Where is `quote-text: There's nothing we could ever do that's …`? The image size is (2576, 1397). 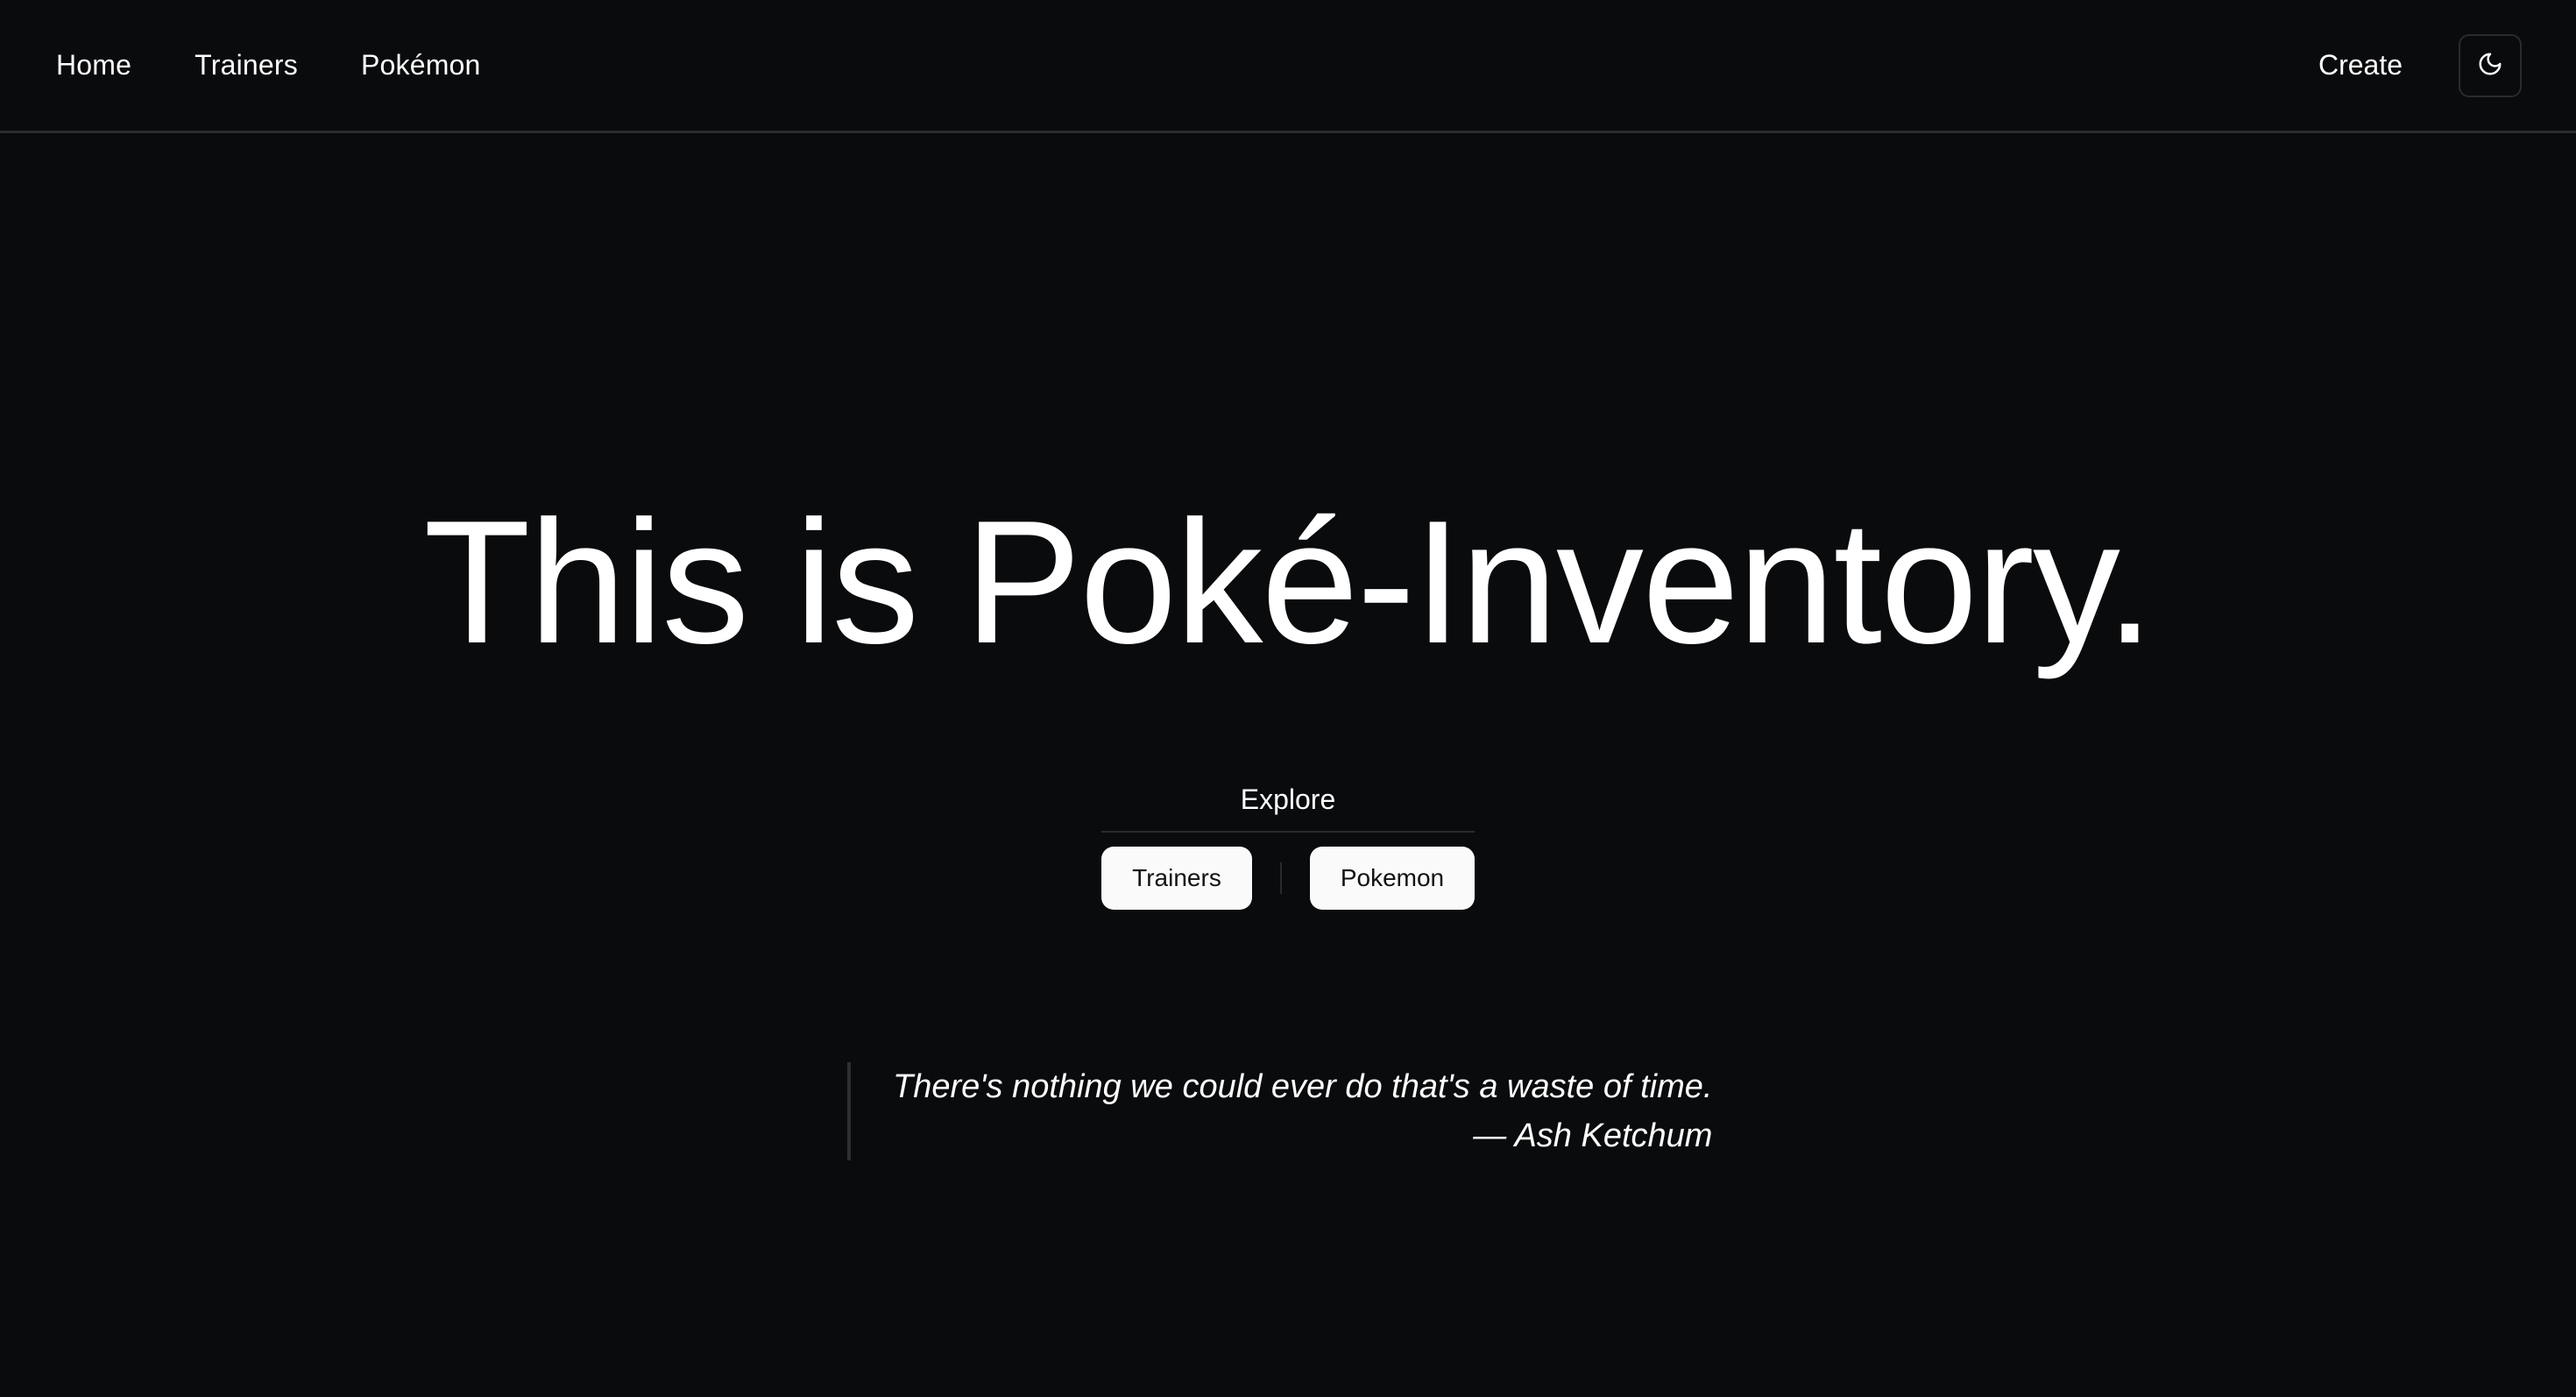
quote-text: There's nothing we could ever do that's … is located at coordinates (1303, 1086).